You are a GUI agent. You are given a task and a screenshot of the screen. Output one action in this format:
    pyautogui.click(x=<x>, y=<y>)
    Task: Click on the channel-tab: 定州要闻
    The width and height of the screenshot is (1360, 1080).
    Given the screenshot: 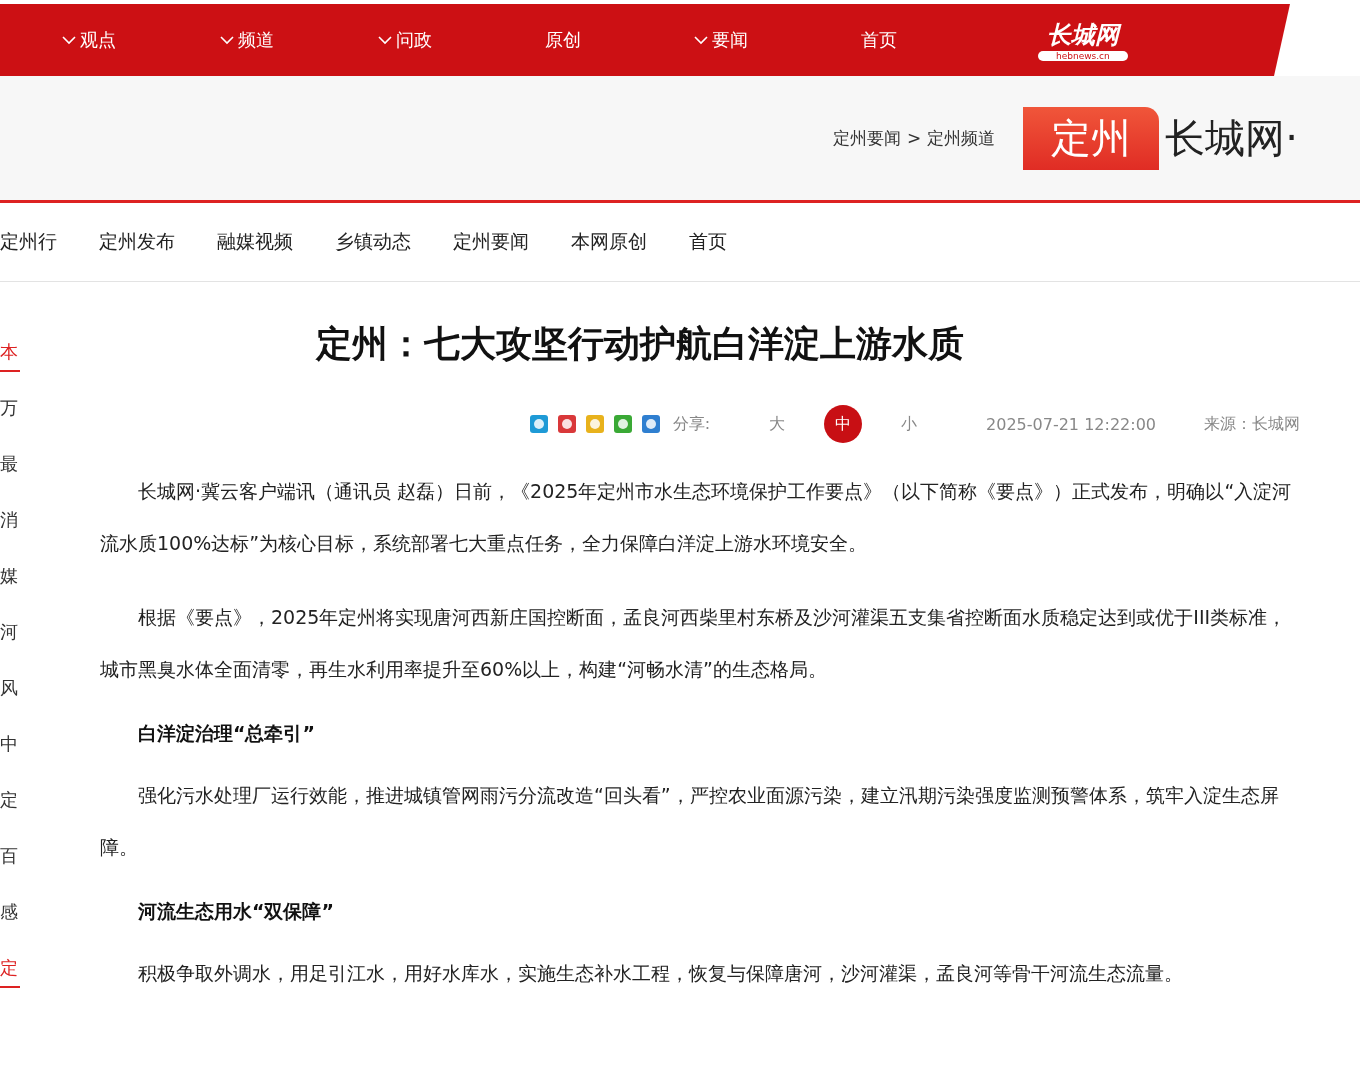 What is the action you would take?
    pyautogui.click(x=491, y=242)
    